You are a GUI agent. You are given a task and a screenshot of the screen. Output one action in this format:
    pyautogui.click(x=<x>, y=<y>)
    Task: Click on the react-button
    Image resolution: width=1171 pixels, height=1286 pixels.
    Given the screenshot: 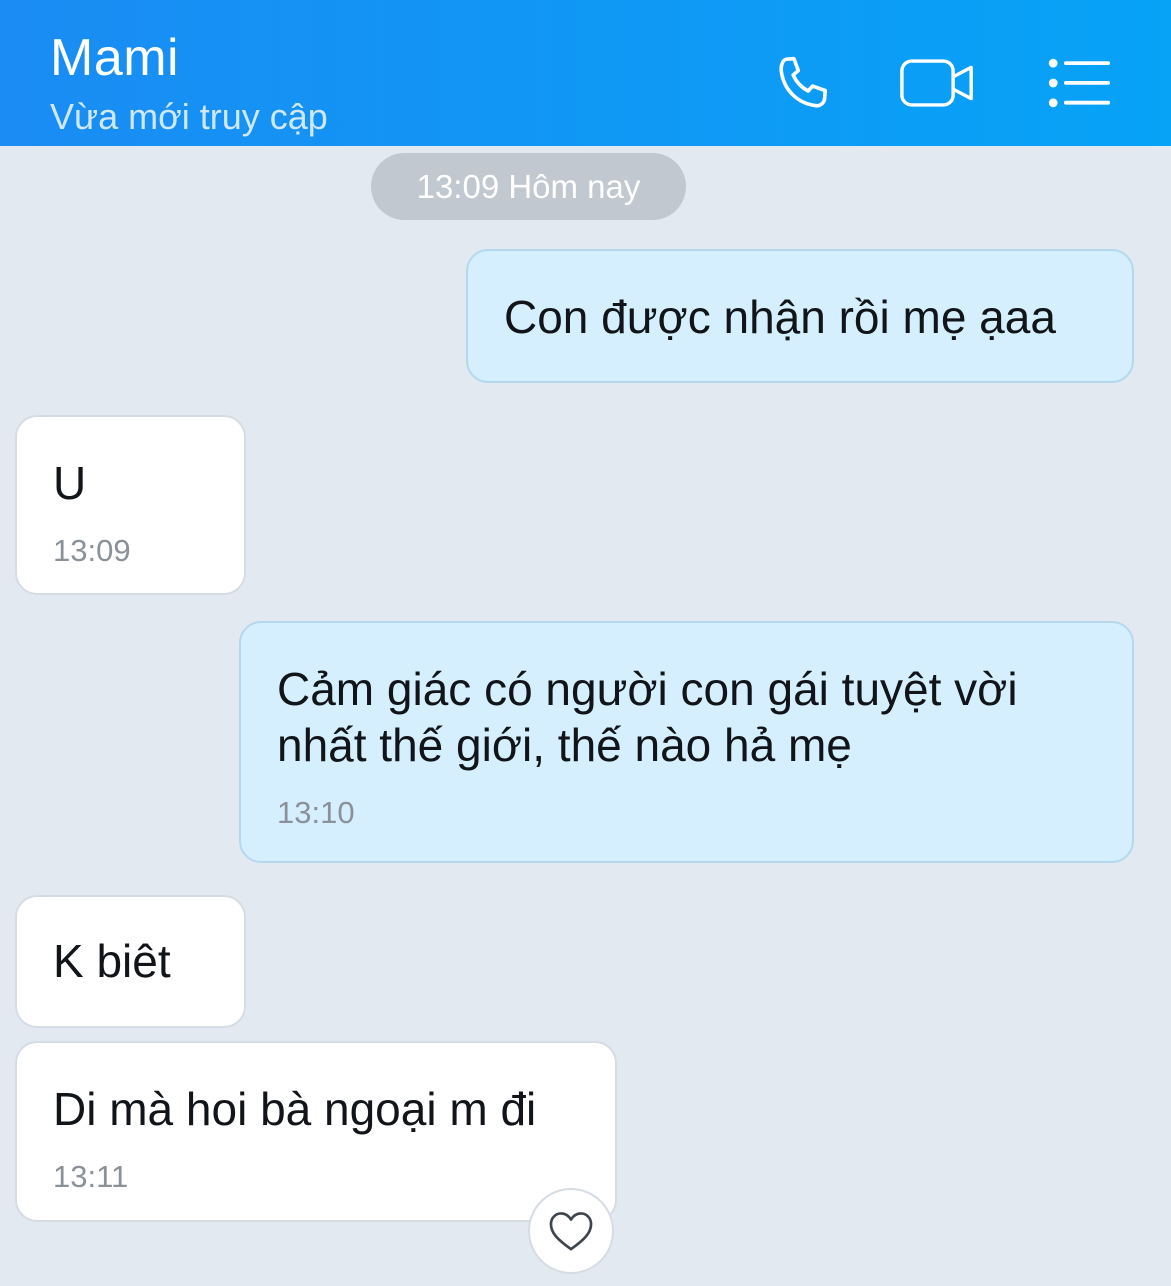 What is the action you would take?
    pyautogui.click(x=571, y=1231)
    